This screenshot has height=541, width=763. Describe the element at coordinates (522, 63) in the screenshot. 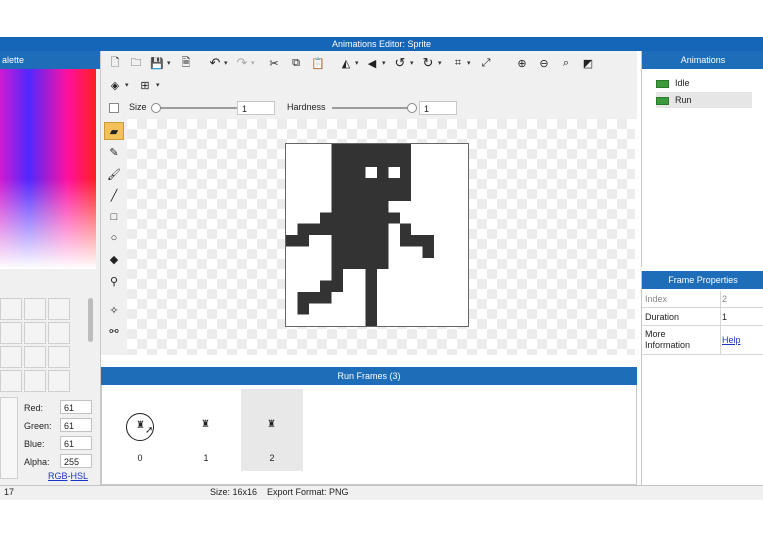

I see `zoom-in-icon: ⊕` at that location.